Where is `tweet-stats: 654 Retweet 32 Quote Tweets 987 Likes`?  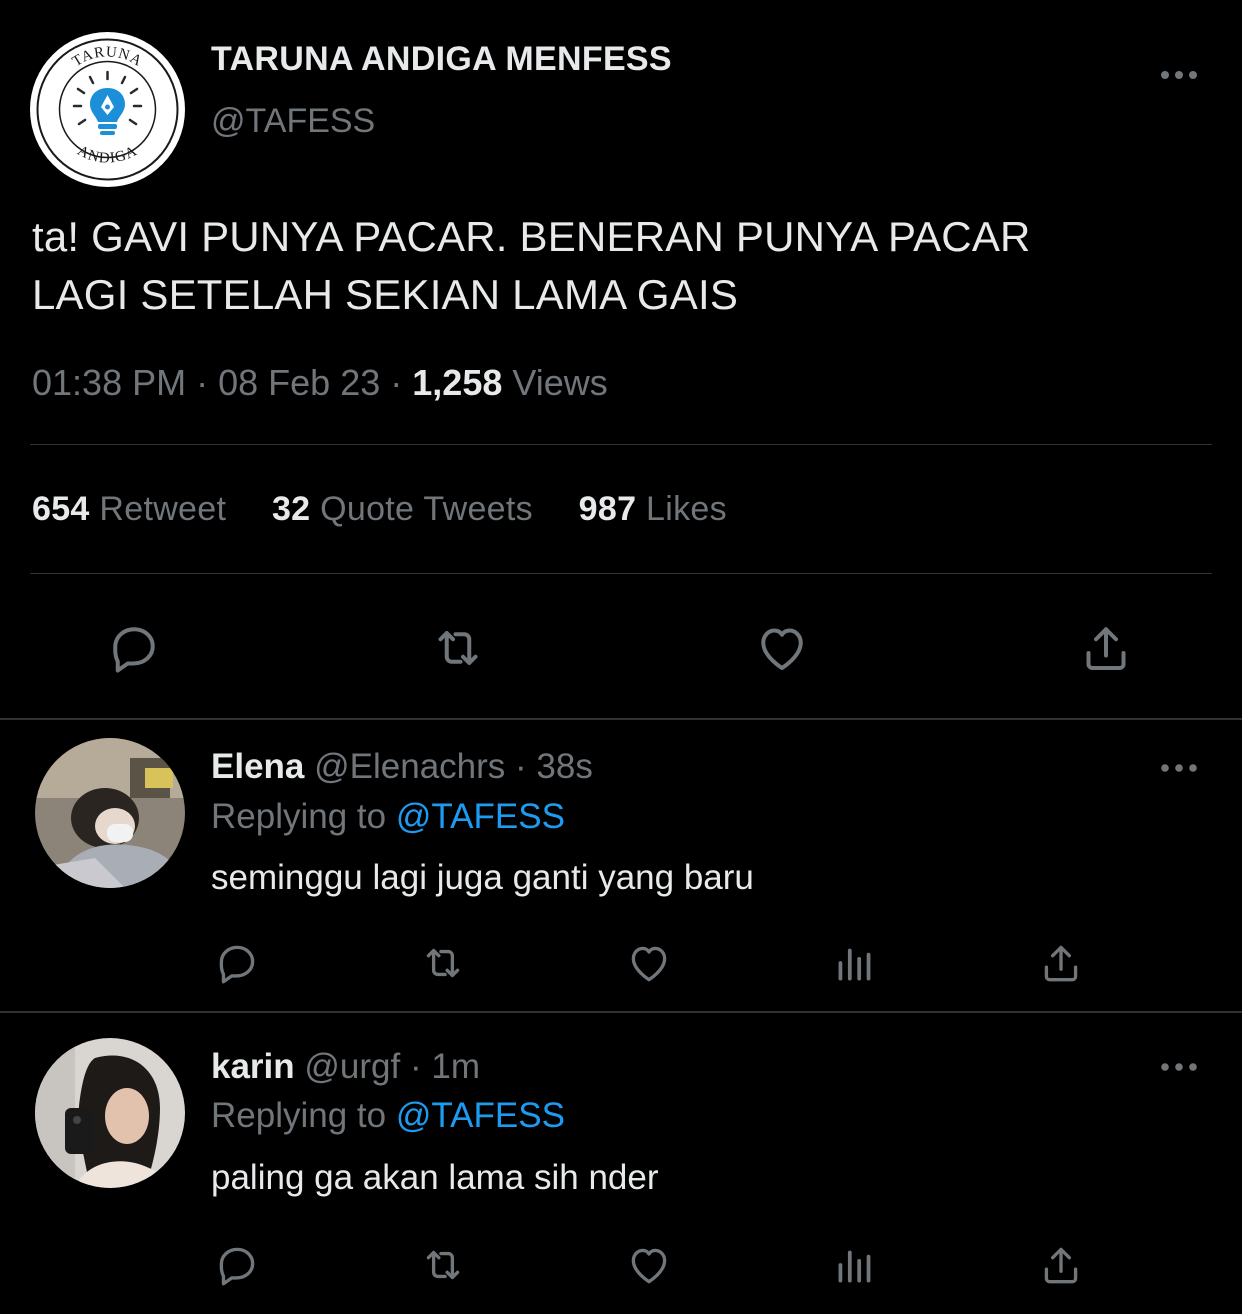 tweet-stats: 654 Retweet 32 Quote Tweets 987 Likes is located at coordinates (397, 509).